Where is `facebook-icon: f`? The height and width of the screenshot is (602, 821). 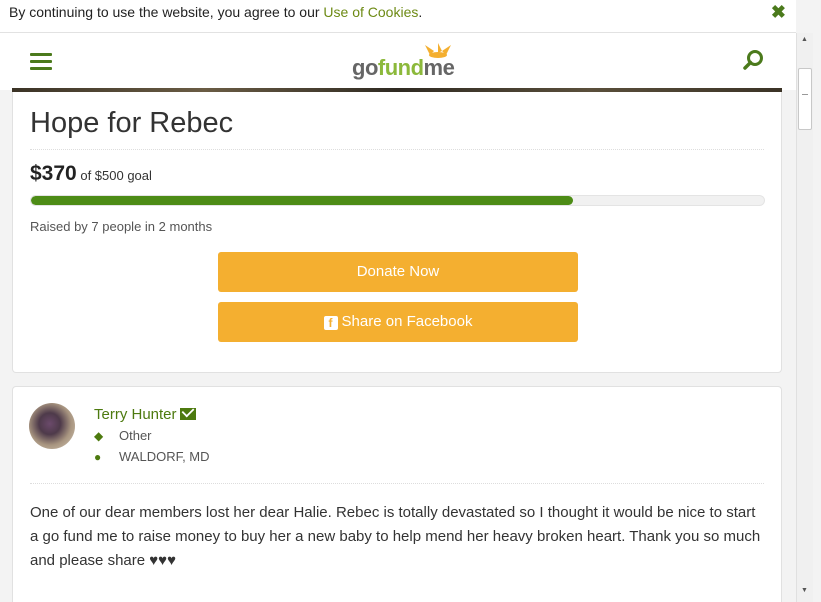
facebook-icon: f is located at coordinates (330, 323).